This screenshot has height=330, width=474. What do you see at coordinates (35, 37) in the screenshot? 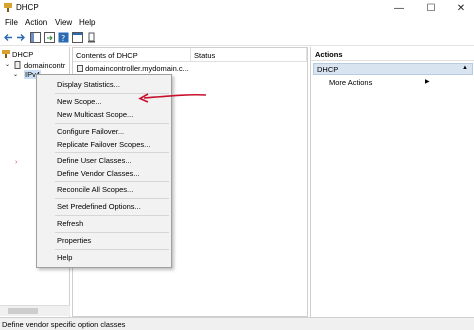
I see `show-tree-icon` at bounding box center [35, 37].